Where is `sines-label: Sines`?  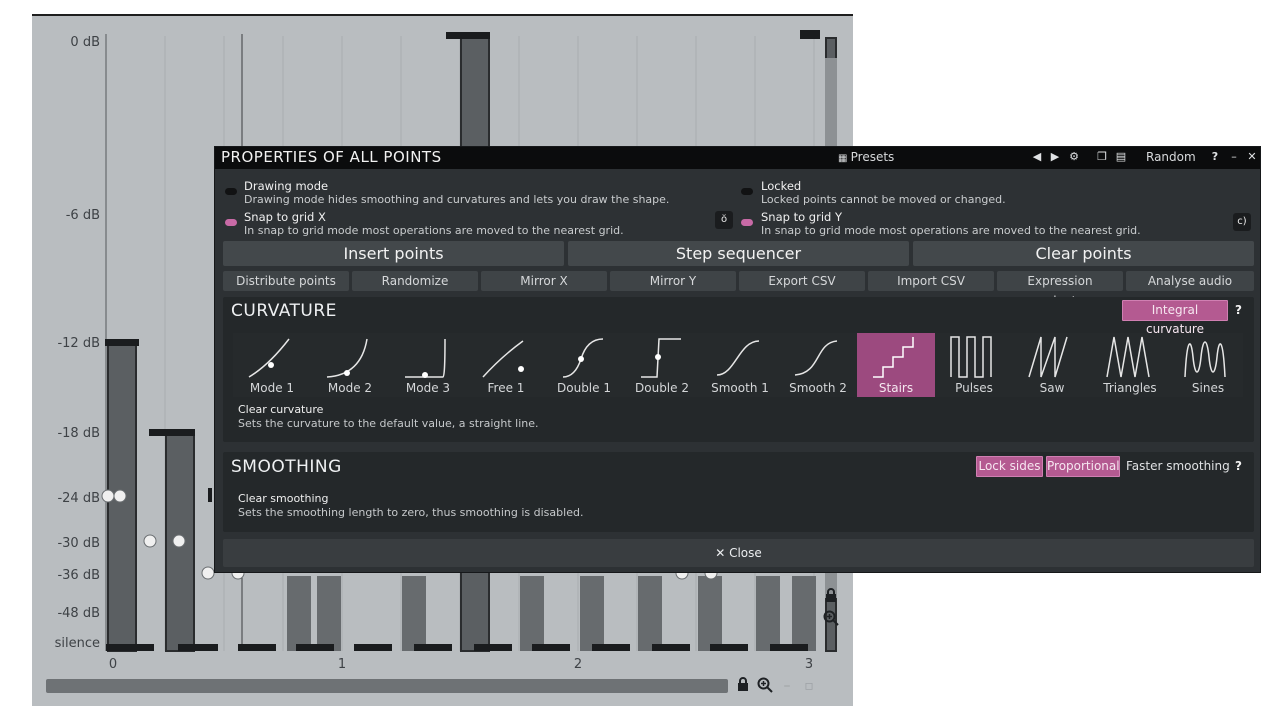 sines-label: Sines is located at coordinates (1208, 388).